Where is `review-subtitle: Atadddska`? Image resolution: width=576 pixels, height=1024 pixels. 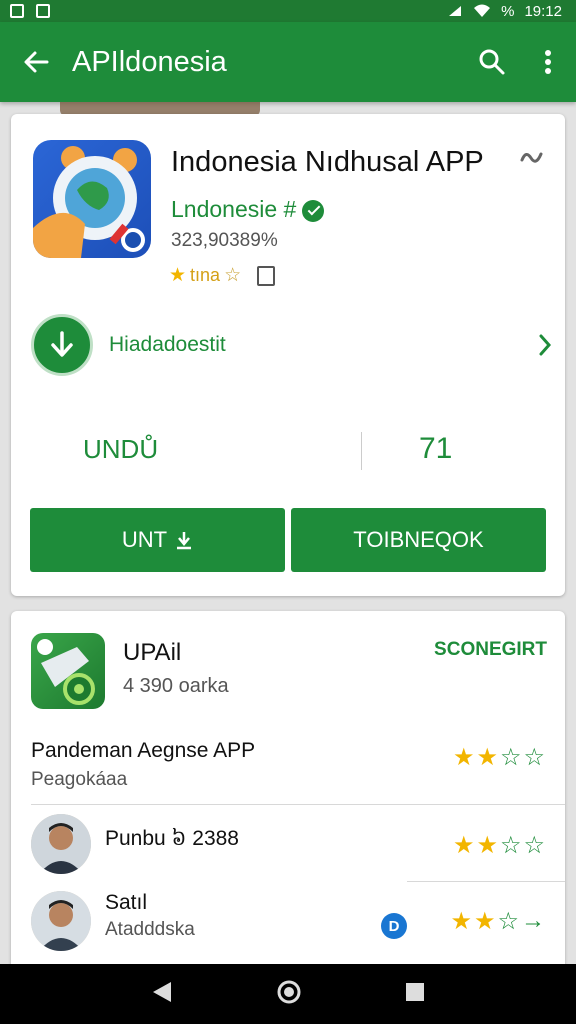
review-subtitle: Atadddska is located at coordinates (150, 929).